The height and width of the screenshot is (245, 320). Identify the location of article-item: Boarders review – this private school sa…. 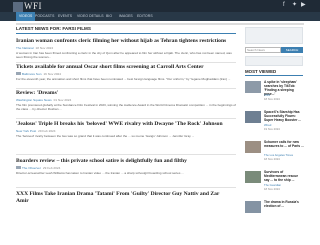
(126, 166).